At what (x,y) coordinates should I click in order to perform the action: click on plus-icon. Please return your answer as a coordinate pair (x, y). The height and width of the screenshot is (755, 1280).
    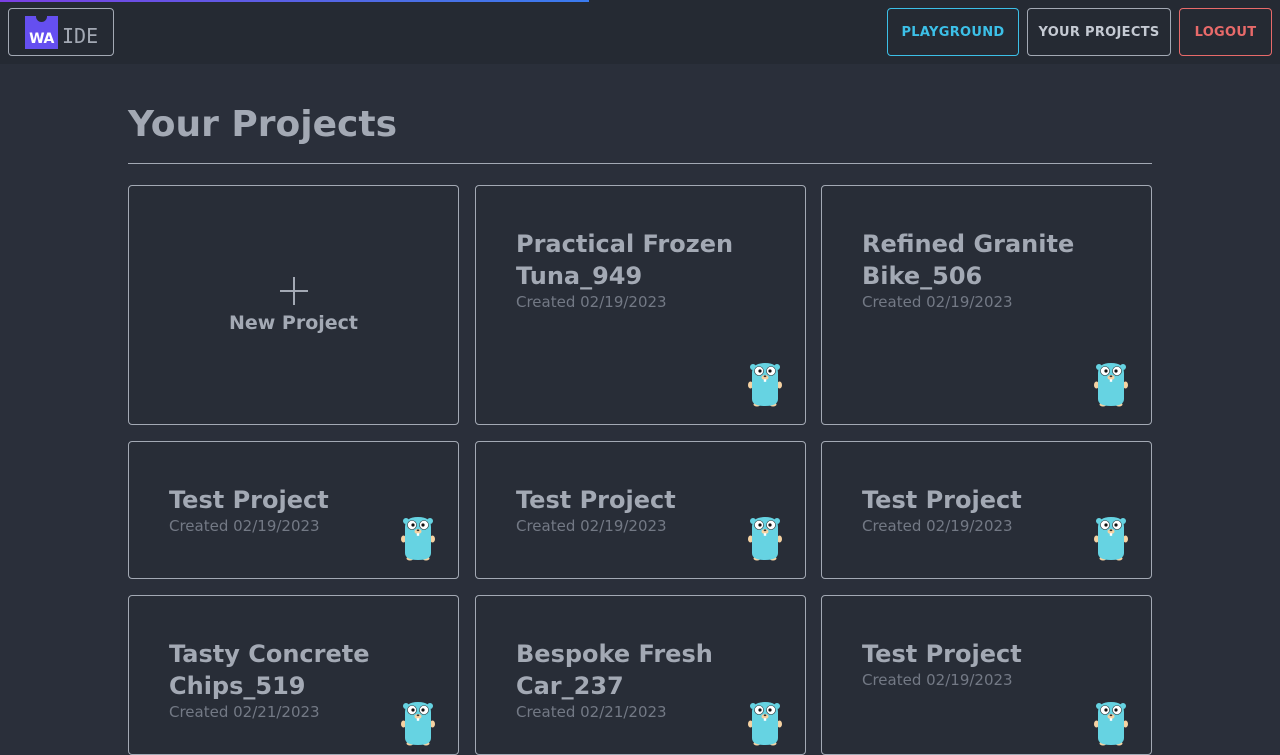
    Looking at the image, I should click on (294, 291).